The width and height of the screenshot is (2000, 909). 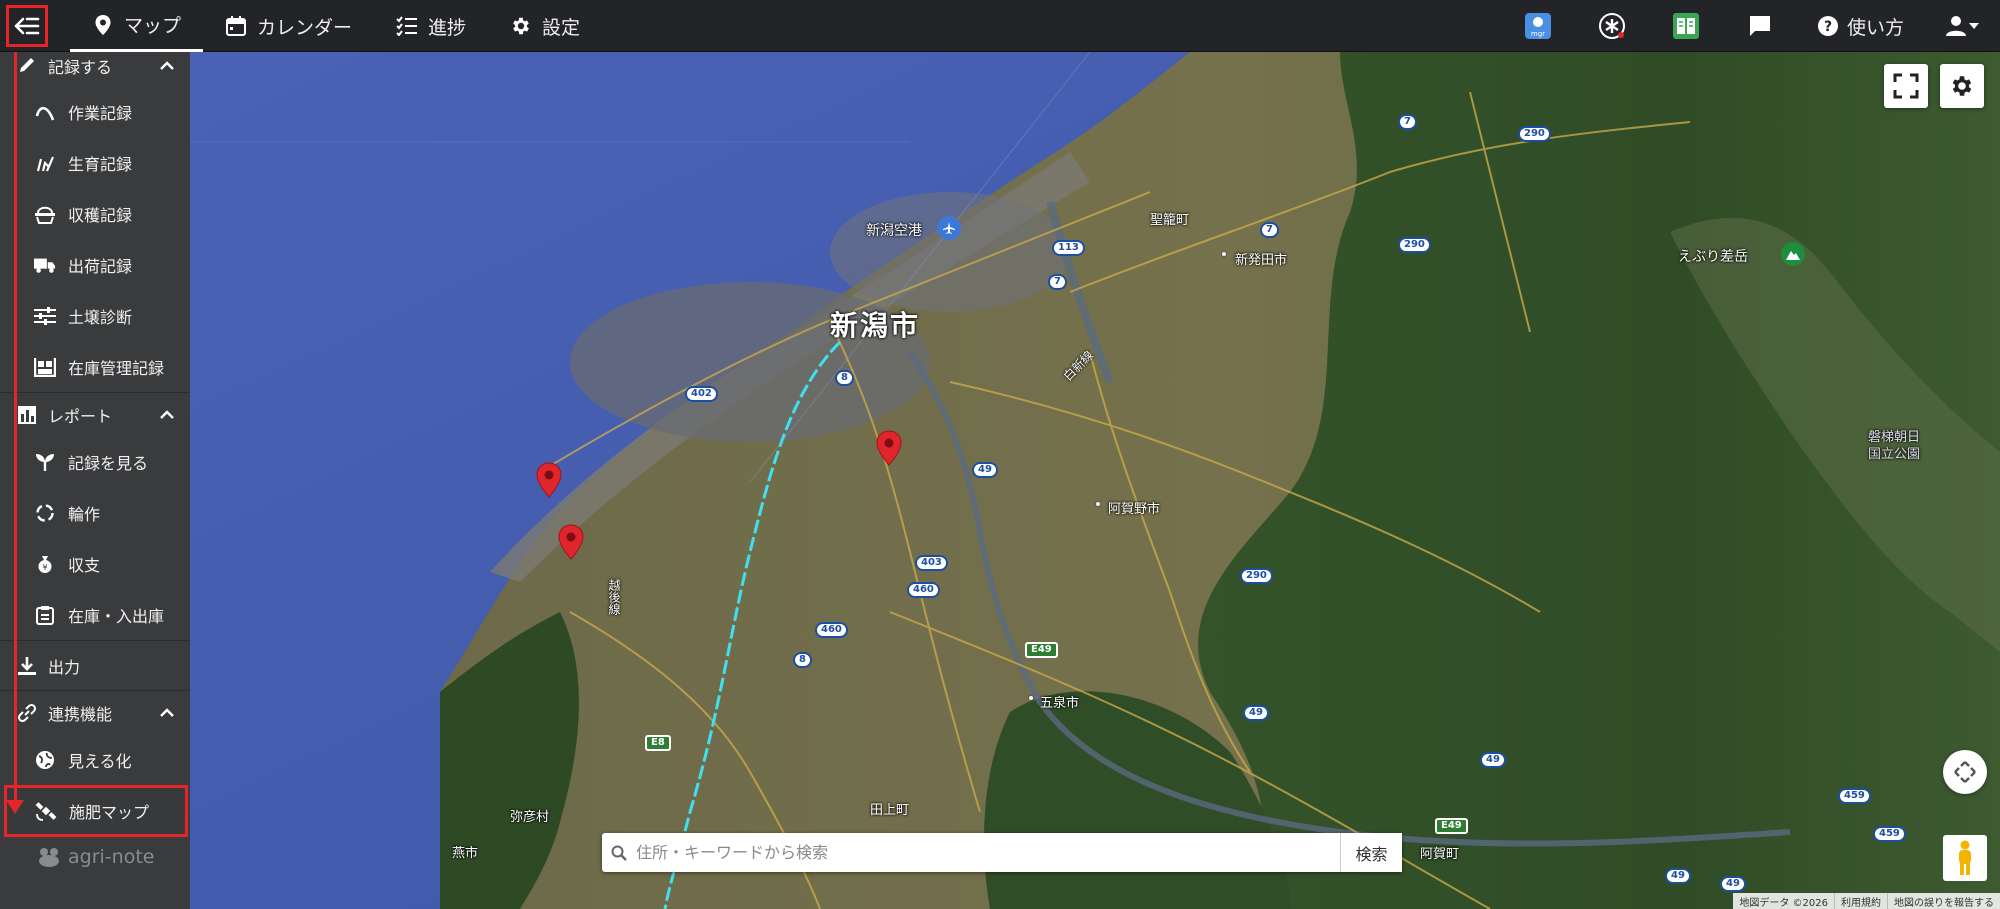 I want to click on sidebar-item-label: 記録を見る, so click(x=108, y=463).